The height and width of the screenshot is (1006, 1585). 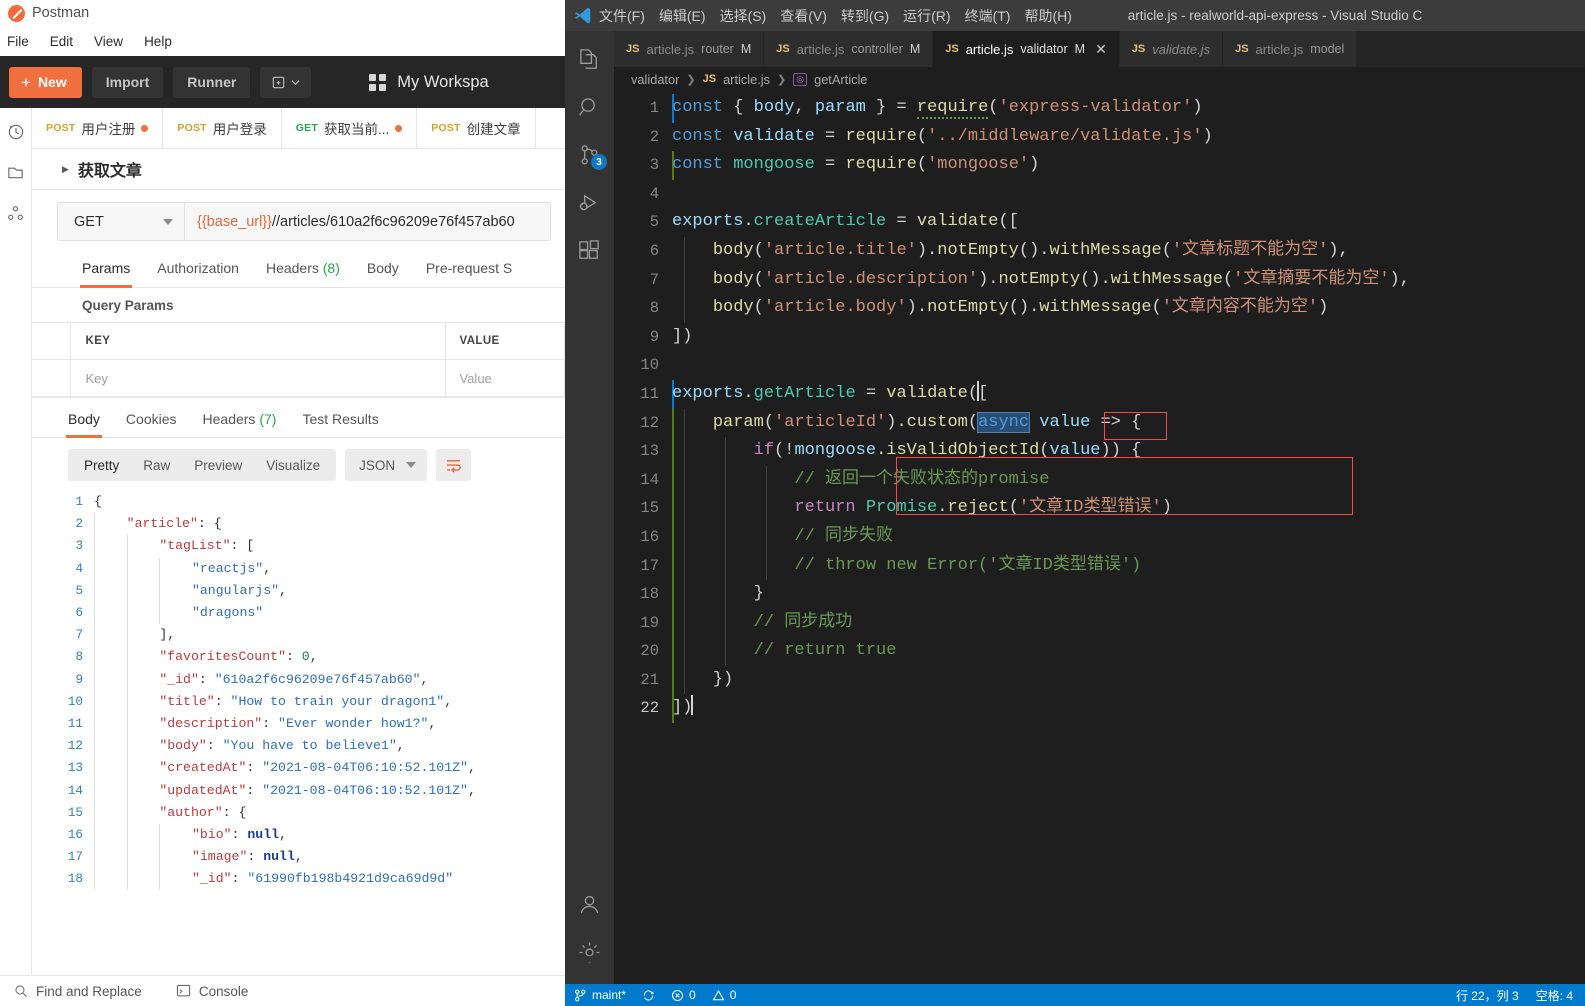 I want to click on breadcrumb-folder: validator, so click(x=655, y=79).